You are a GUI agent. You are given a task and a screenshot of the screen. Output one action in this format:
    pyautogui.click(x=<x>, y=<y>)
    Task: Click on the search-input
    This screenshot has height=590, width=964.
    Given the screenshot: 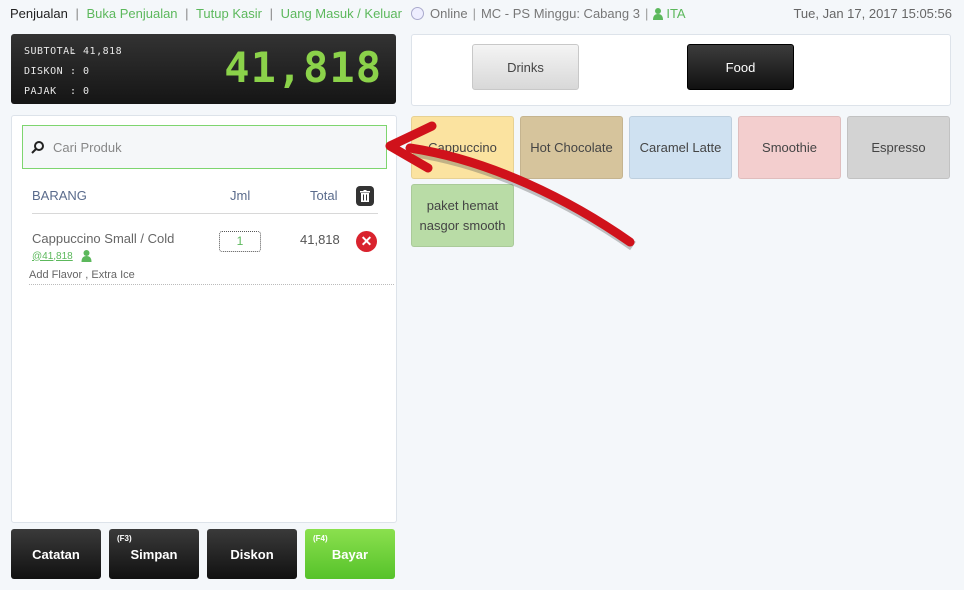 What is the action you would take?
    pyautogui.click(x=203, y=147)
    